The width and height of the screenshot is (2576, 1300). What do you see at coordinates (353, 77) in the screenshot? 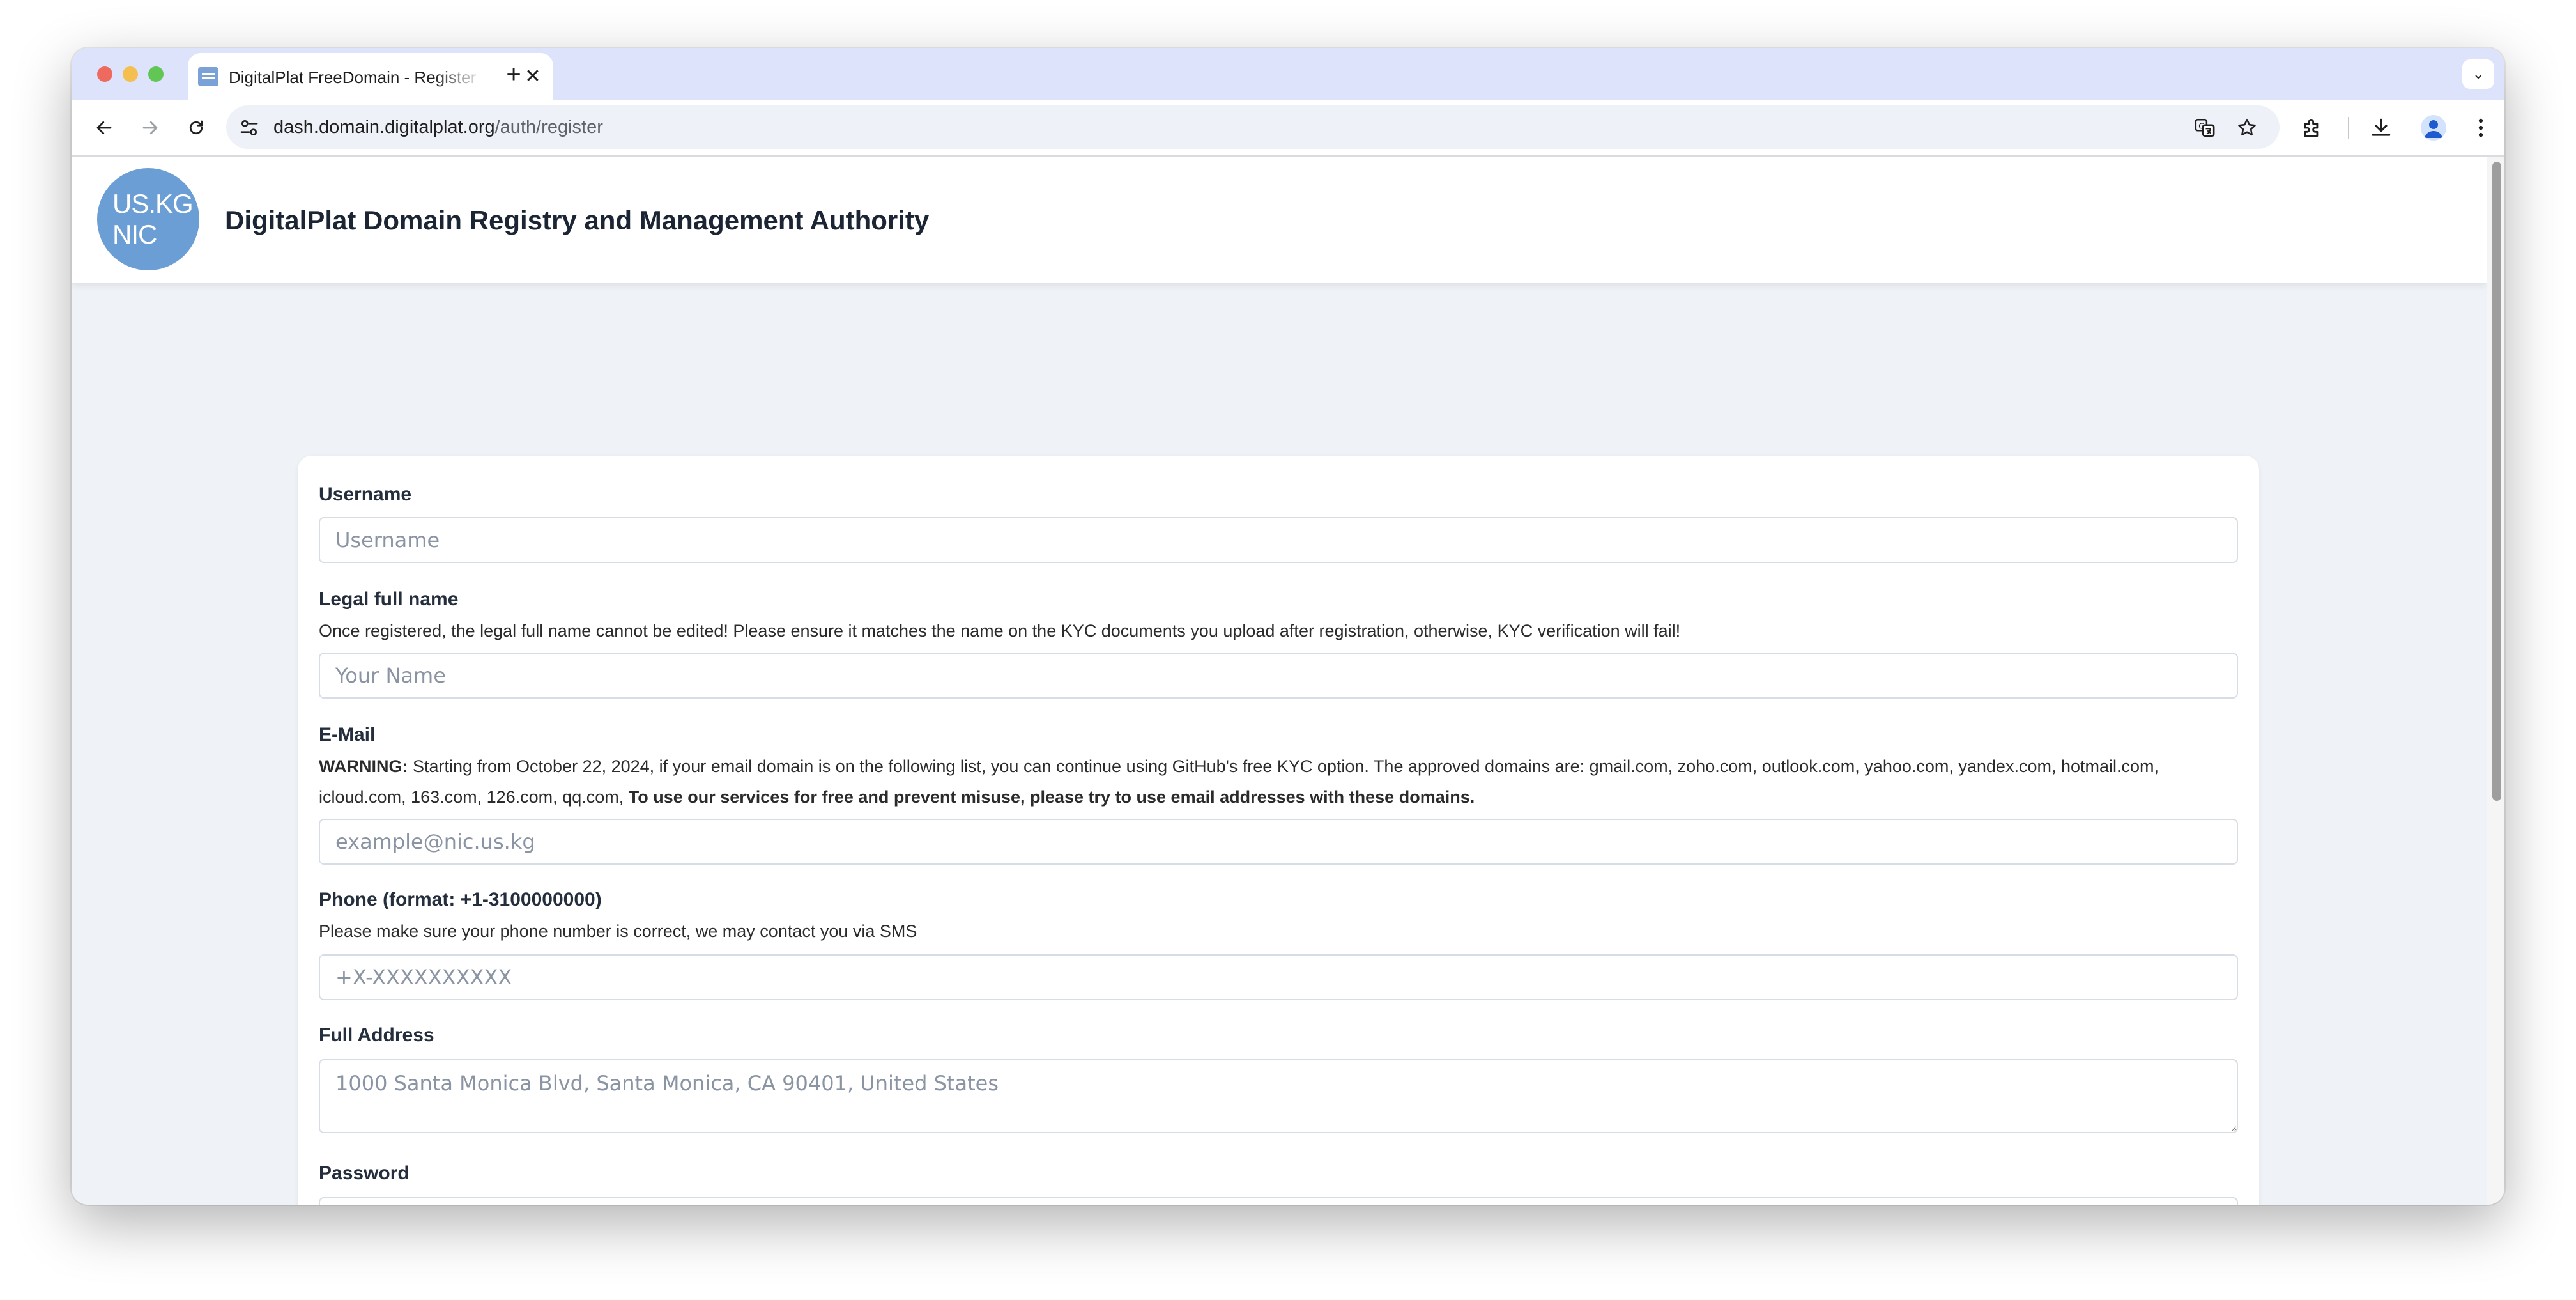
I see `tab-title: DigitalPlat FreeDomain - Register` at bounding box center [353, 77].